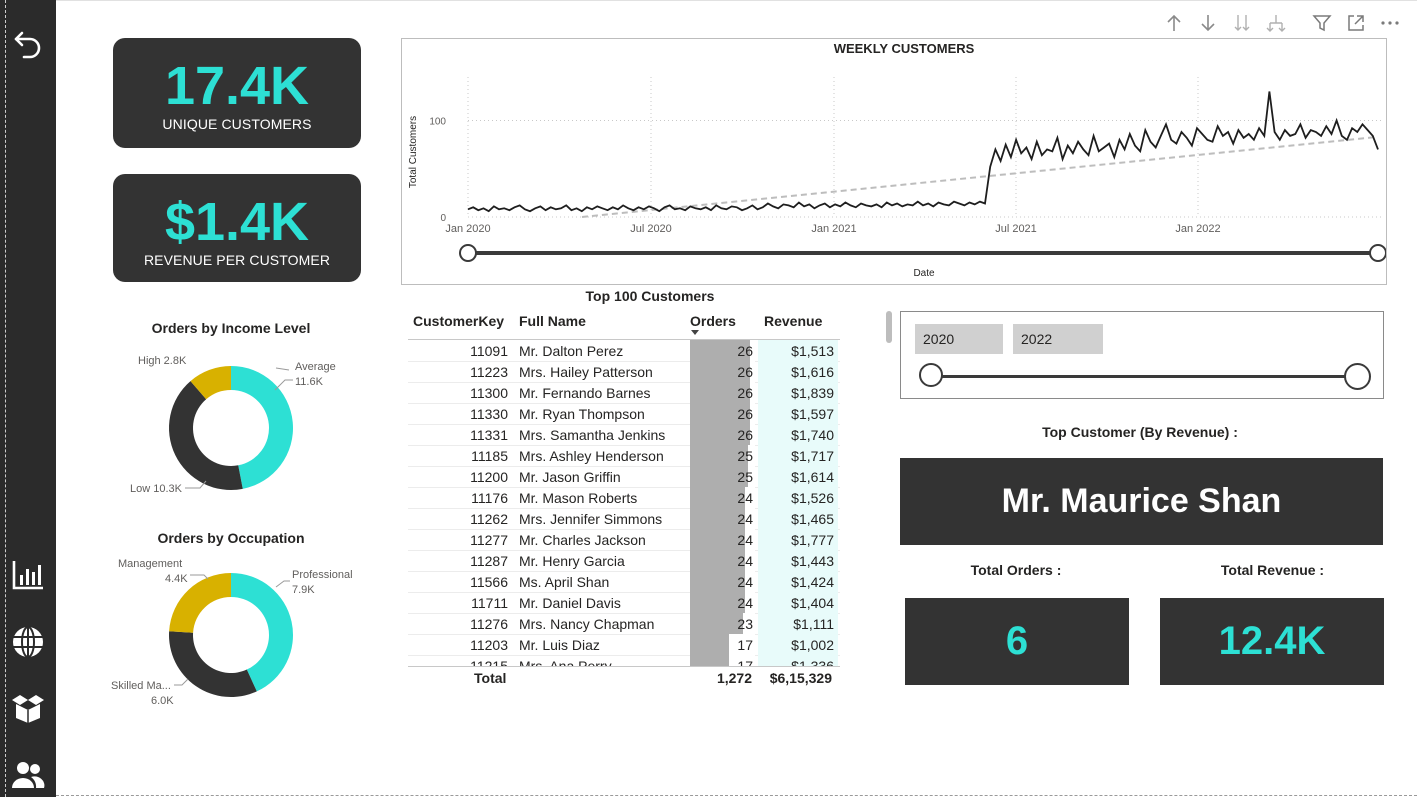  I want to click on table-row: 11331 Mrs. Samantha Jenkins 26 $1,740, so click(624, 435).